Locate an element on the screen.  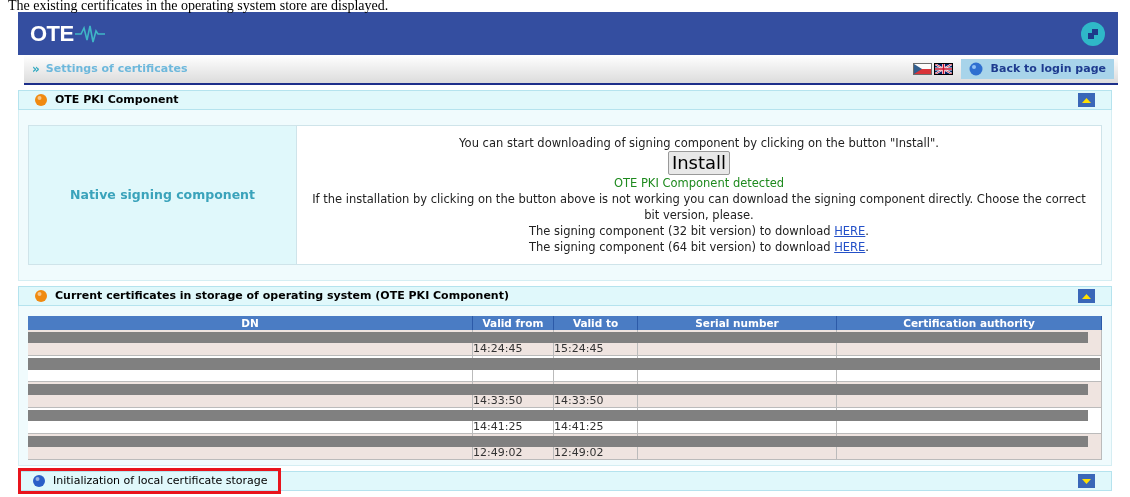
note-text: If the installation by clicking on the button above is not working you can download the signing component directly. Choose the correct bit version, please. is located at coordinates (699, 207).